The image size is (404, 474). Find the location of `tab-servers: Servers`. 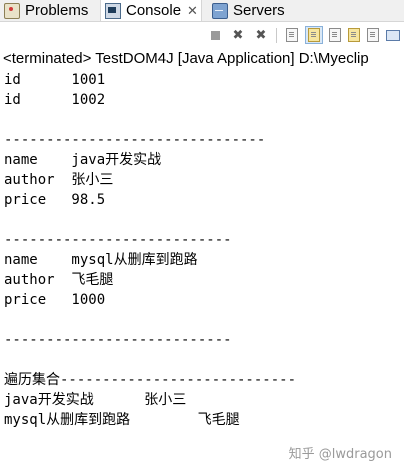

tab-servers: Servers is located at coordinates (255, 10).